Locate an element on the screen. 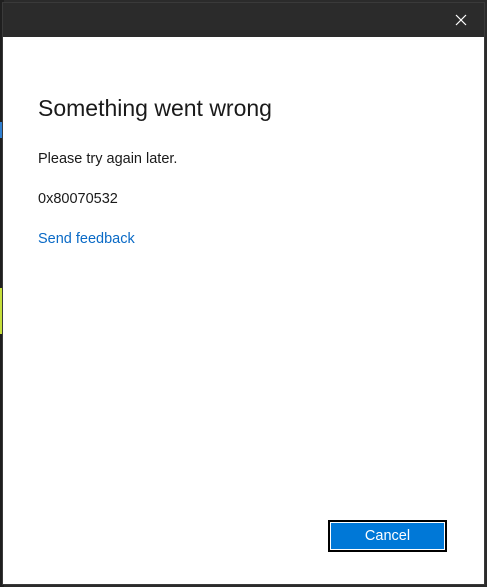  error-message: Please try again later. is located at coordinates (108, 159).